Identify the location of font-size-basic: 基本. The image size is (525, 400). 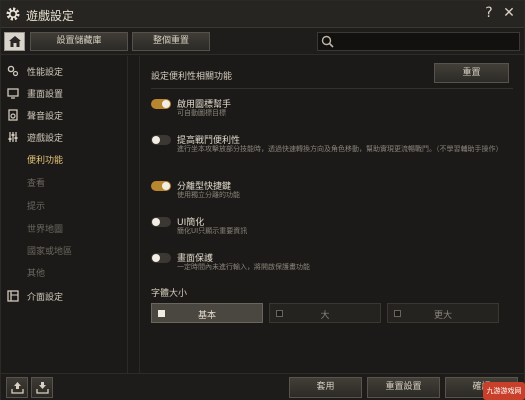
(207, 313).